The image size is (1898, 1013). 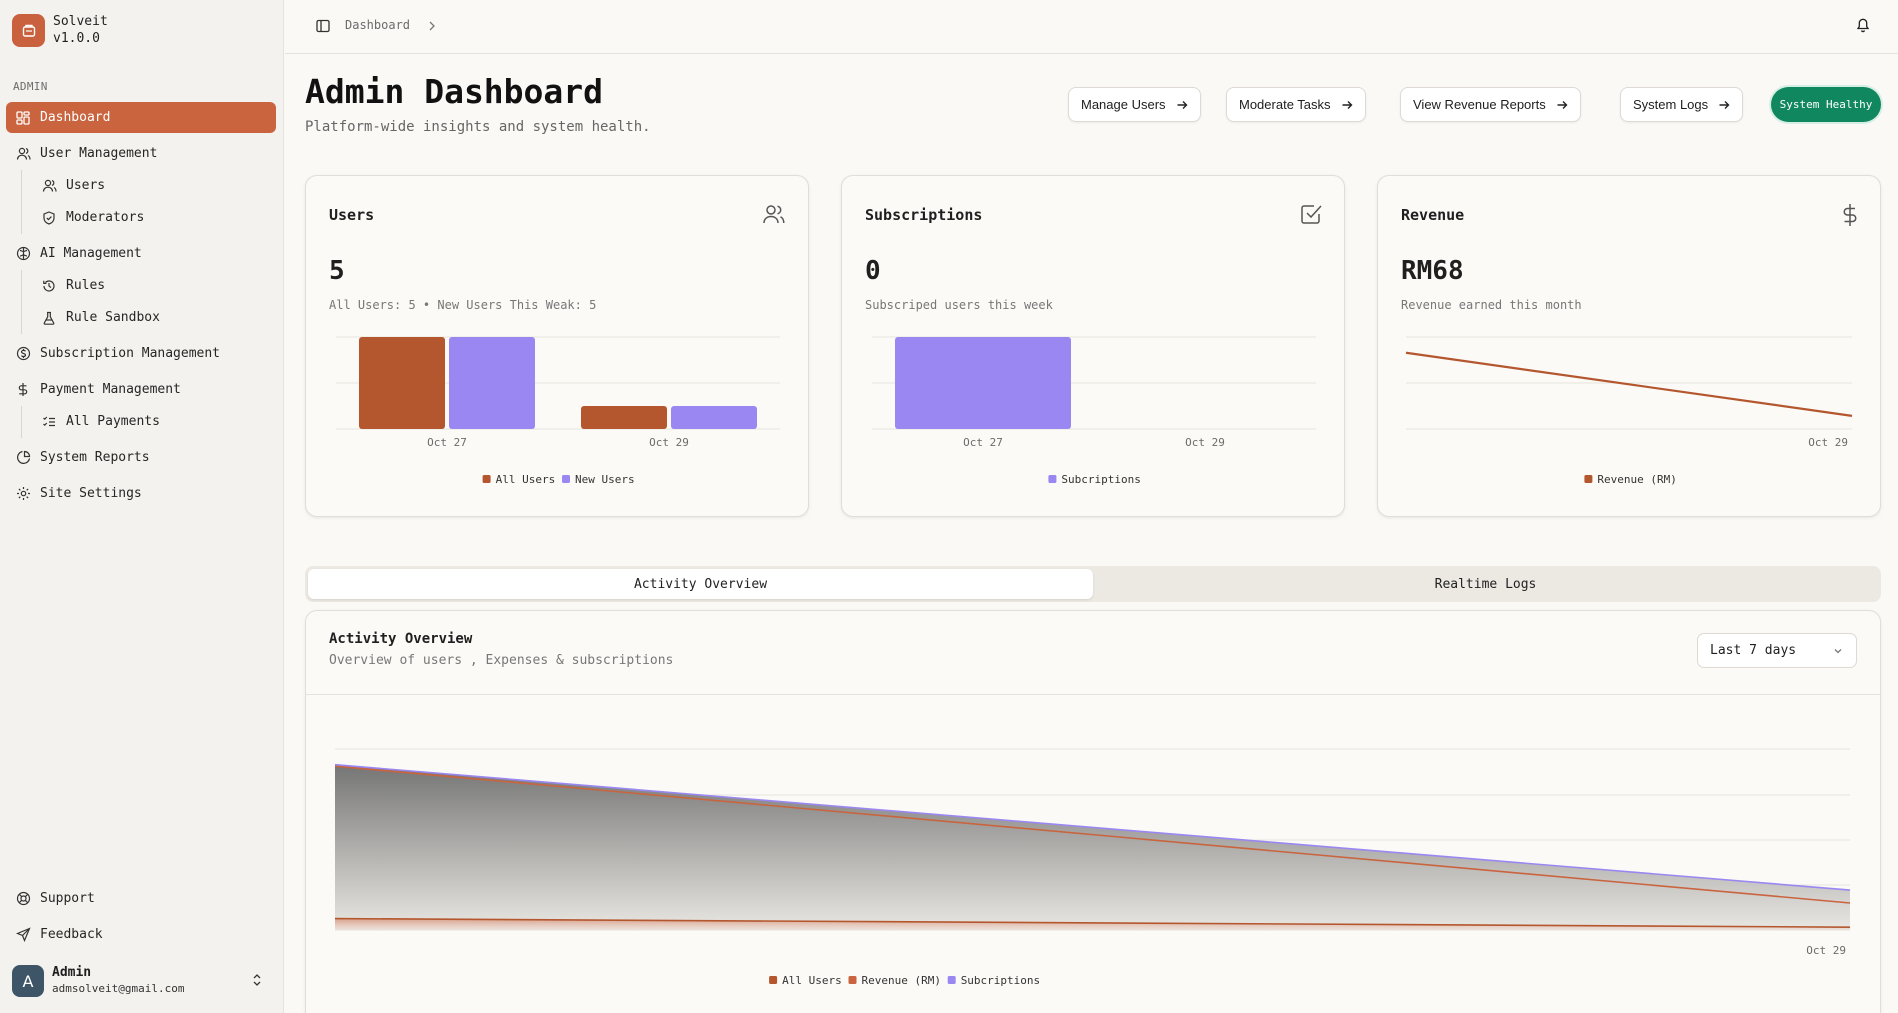 I want to click on list-checks-icon, so click(x=49, y=422).